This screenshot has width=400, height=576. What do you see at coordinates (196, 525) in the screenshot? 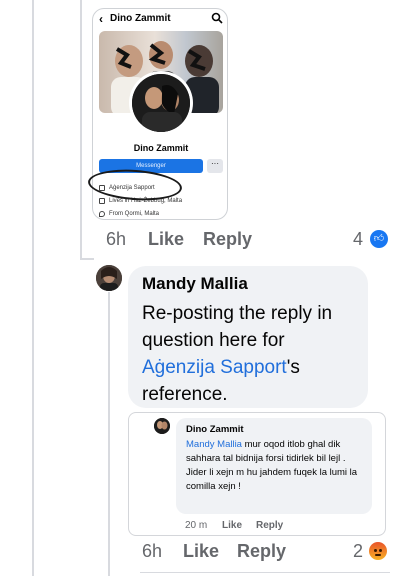
I see `quoted-reply-time: 20 m` at bounding box center [196, 525].